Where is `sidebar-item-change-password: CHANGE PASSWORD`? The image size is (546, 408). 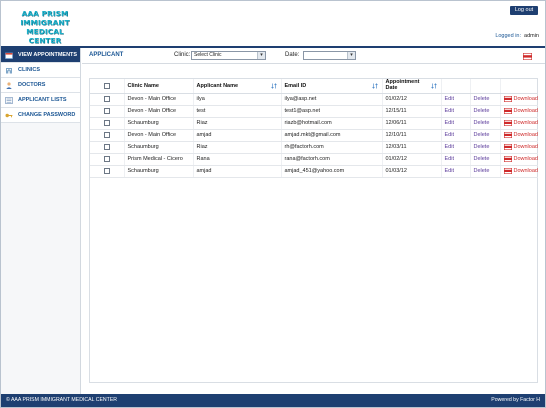
sidebar-item-change-password: CHANGE PASSWORD is located at coordinates (40, 115).